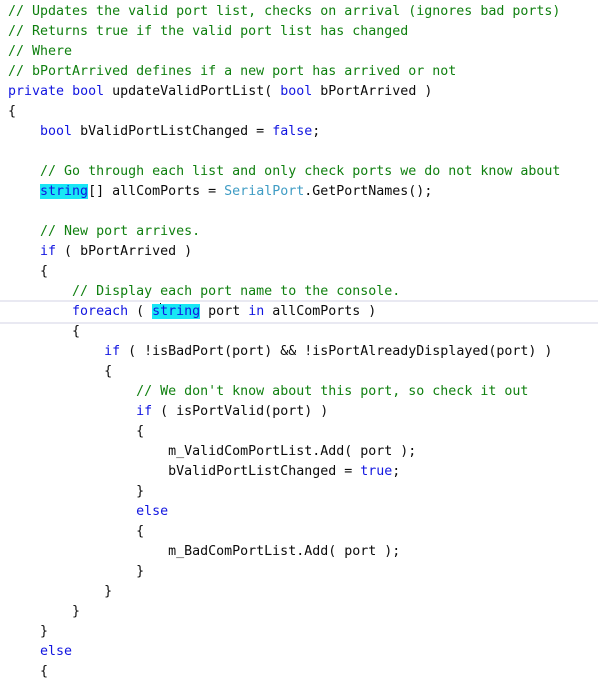 The width and height of the screenshot is (598, 684). I want to click on code-text: port, so click(224, 311).